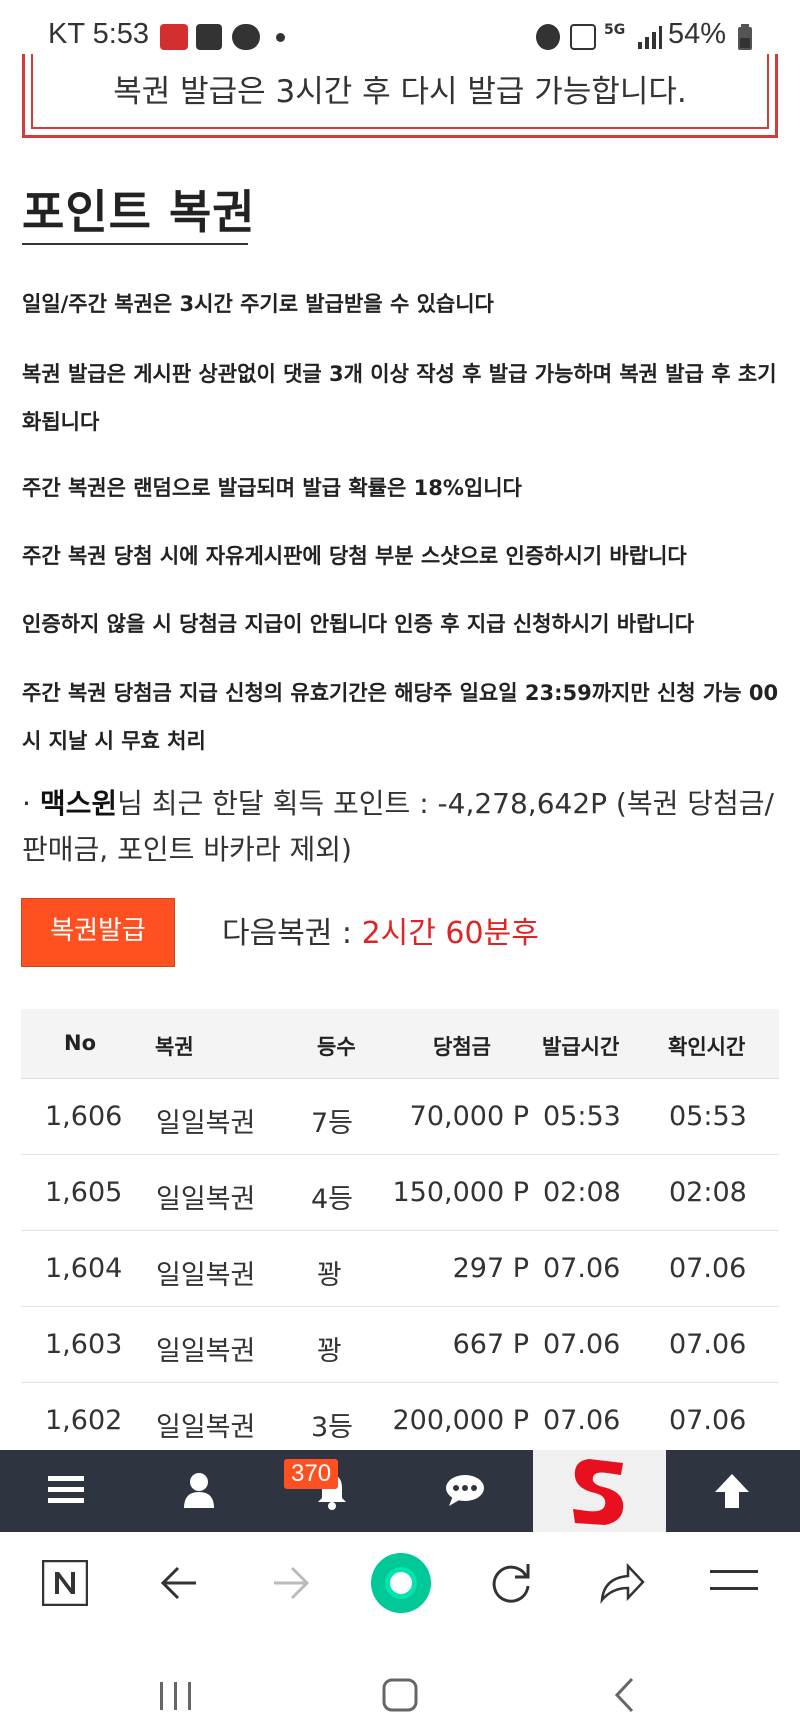 This screenshot has height=1734, width=800. I want to click on network-type: 5G, so click(615, 30).